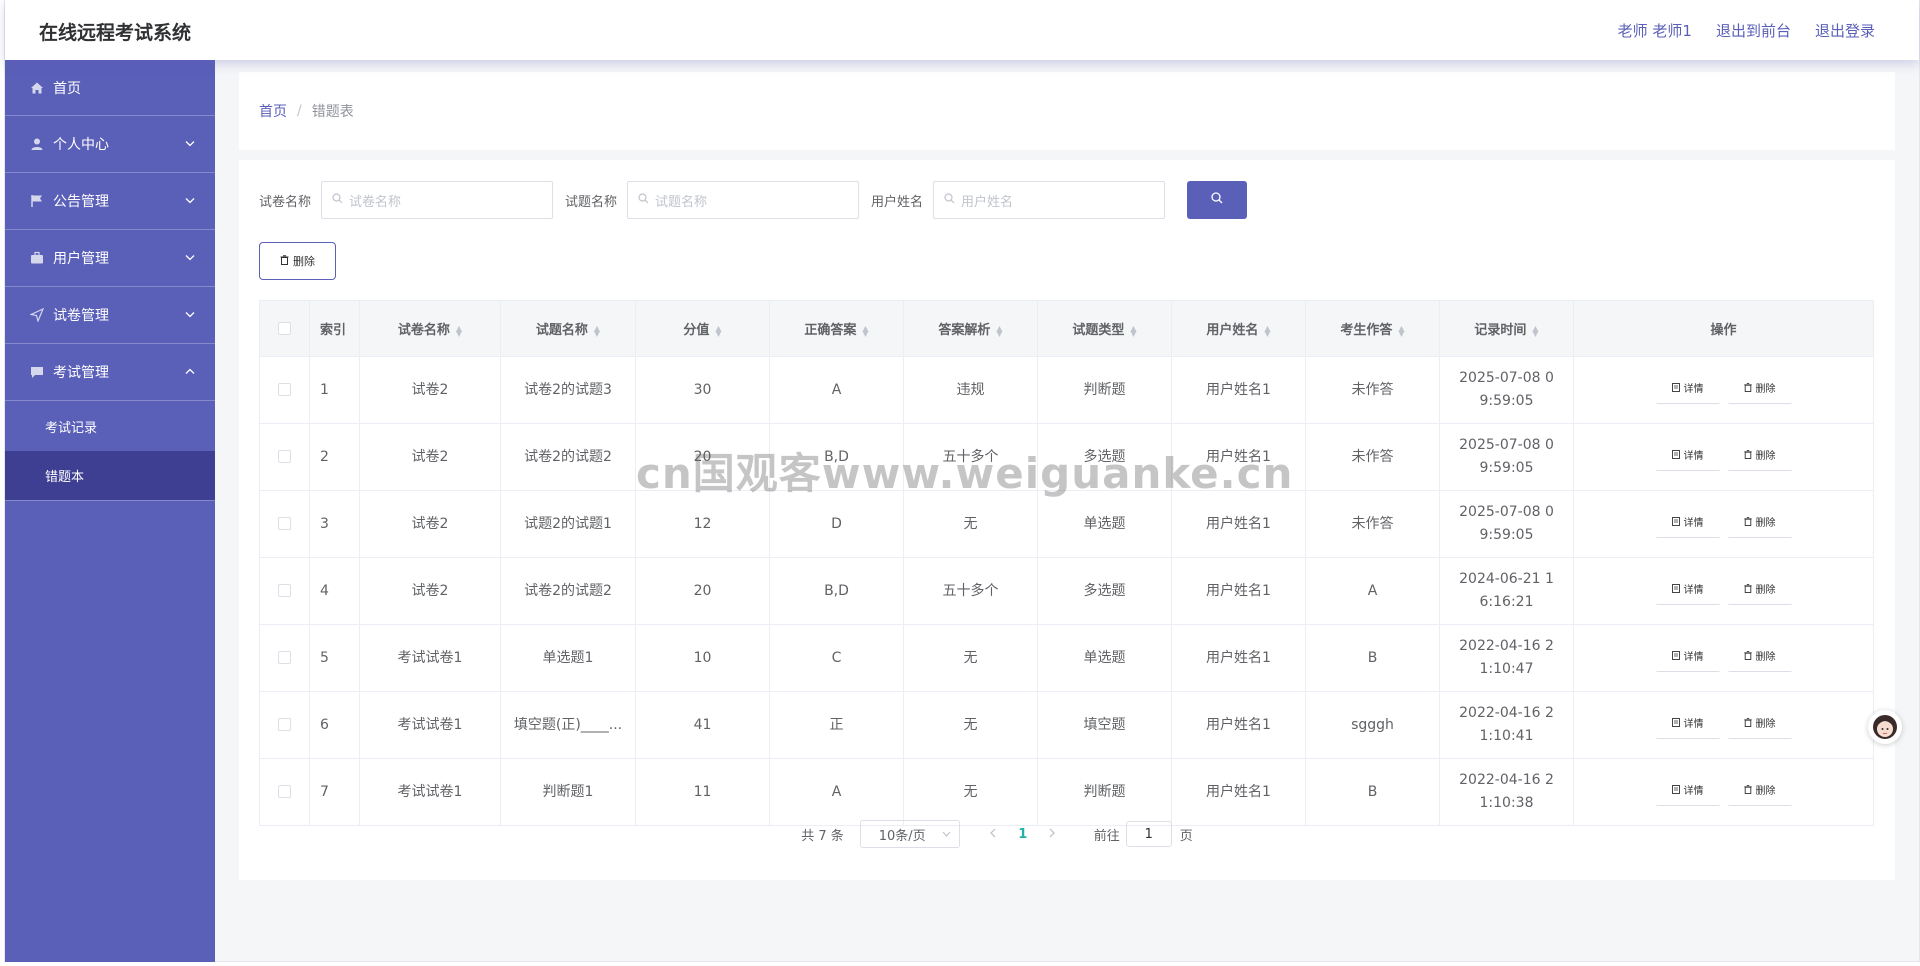  Describe the element at coordinates (430, 725) in the screenshot. I see `cell-paper: 考试试卷1` at that location.